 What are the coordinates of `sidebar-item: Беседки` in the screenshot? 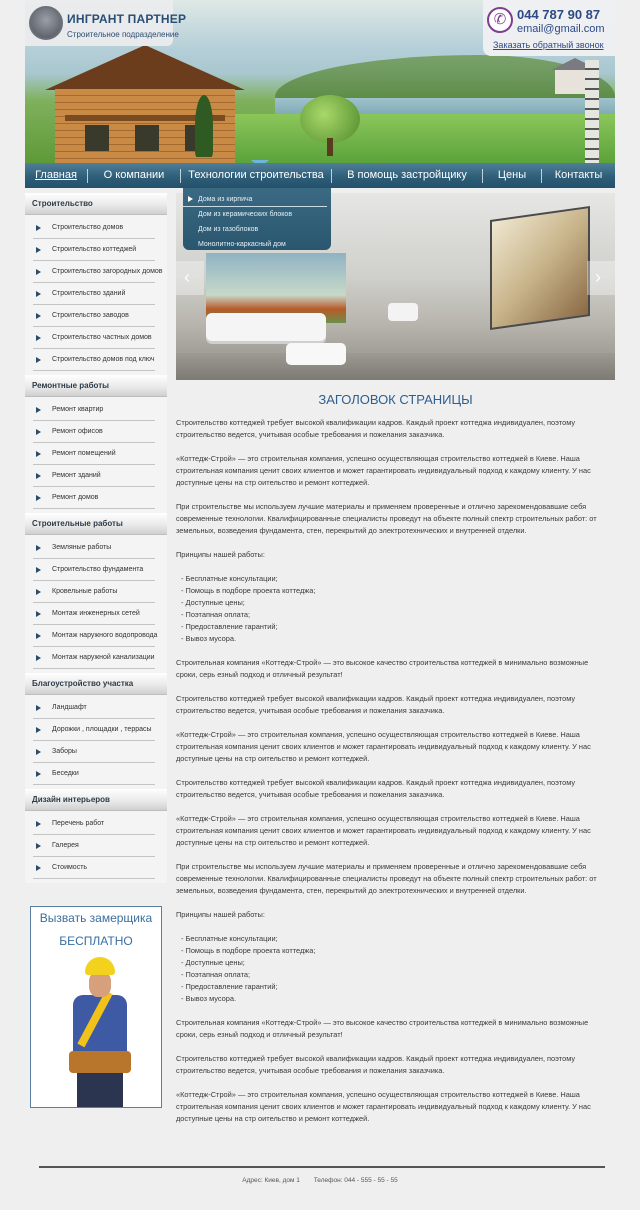 It's located at (94, 774).